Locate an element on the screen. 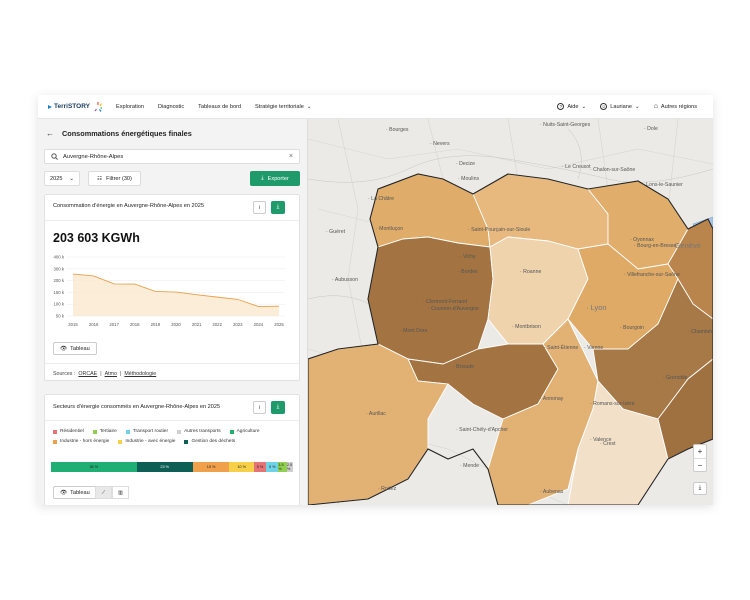 The image size is (750, 600). map-download-button: ⤓ is located at coordinates (700, 488).